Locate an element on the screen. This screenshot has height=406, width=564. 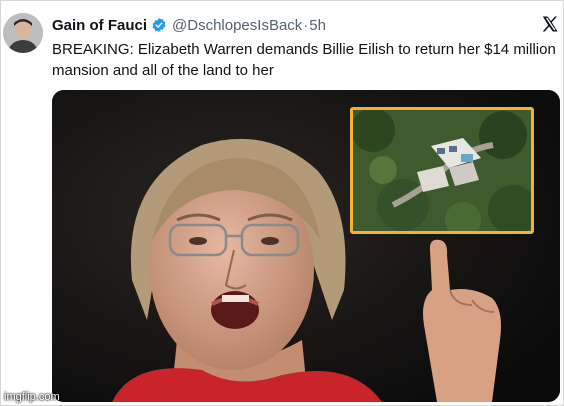
imgflip-watermark: imgflip.com is located at coordinates (32, 397).